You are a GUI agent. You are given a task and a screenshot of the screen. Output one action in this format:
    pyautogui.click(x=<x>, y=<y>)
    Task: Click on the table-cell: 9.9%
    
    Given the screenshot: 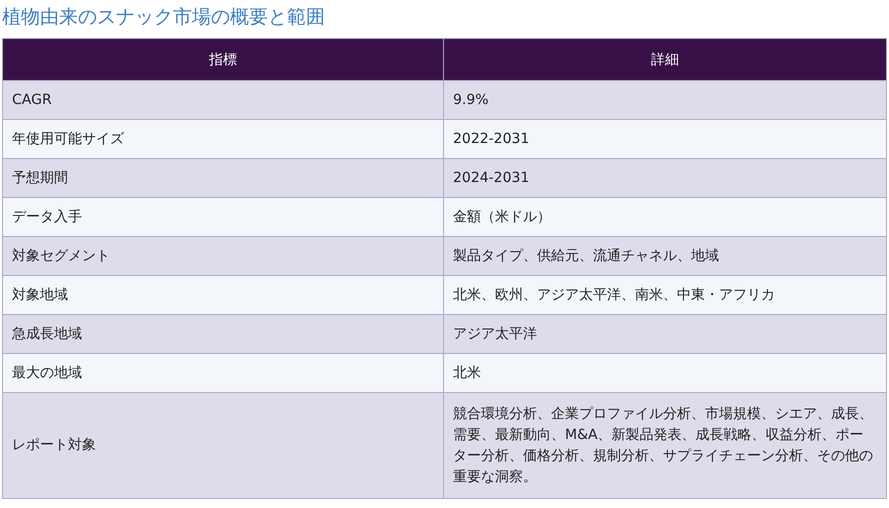 What is the action you would take?
    pyautogui.click(x=665, y=100)
    